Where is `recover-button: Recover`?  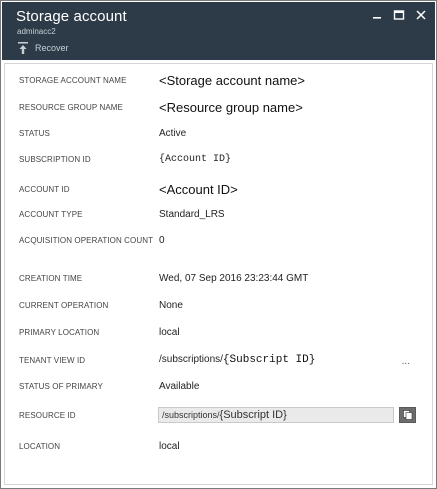 recover-button: Recover is located at coordinates (42, 48).